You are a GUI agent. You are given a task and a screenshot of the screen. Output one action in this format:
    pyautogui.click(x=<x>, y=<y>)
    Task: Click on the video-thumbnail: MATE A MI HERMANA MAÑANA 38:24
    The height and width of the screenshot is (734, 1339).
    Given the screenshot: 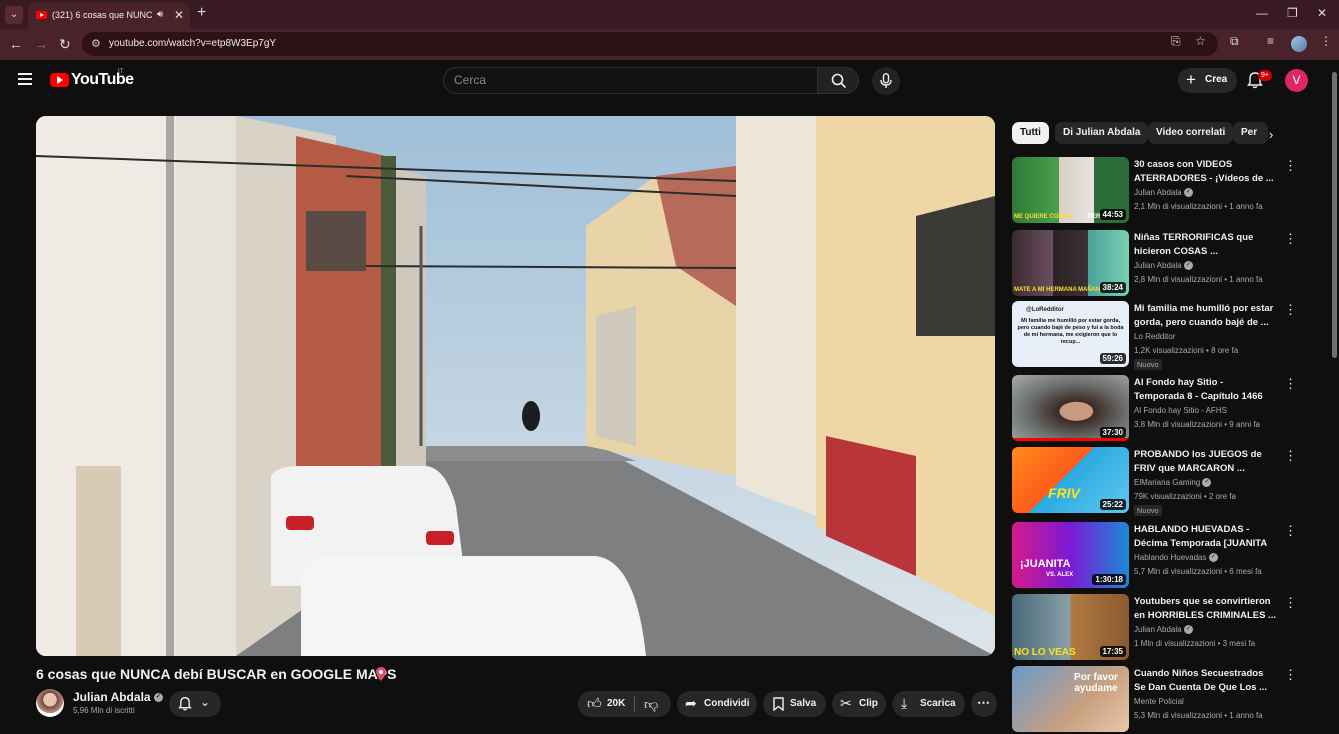 What is the action you would take?
    pyautogui.click(x=1070, y=263)
    